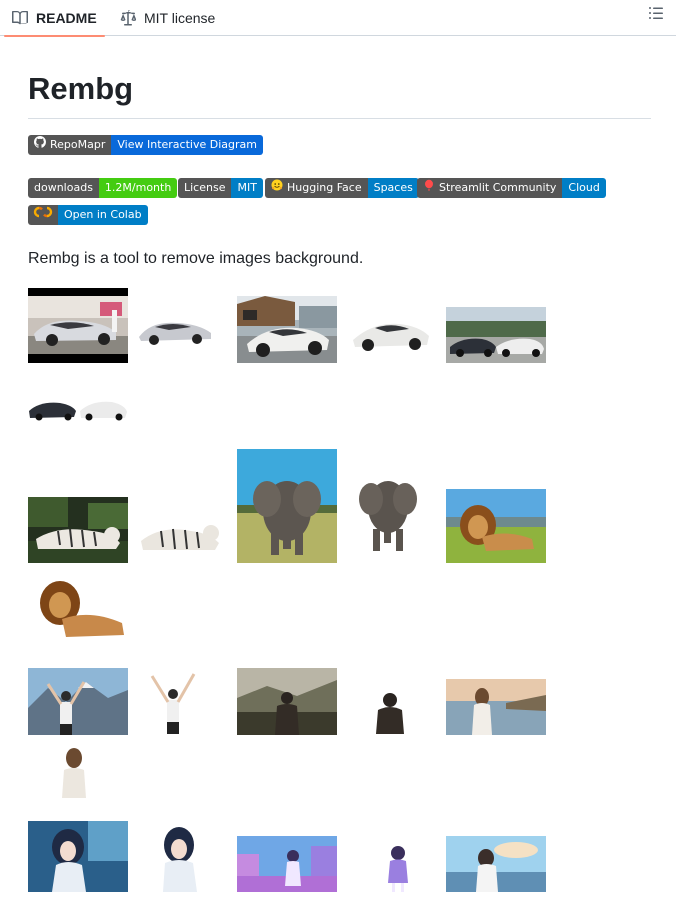 The image size is (676, 900). What do you see at coordinates (287, 506) in the screenshot?
I see `elephant-original-image` at bounding box center [287, 506].